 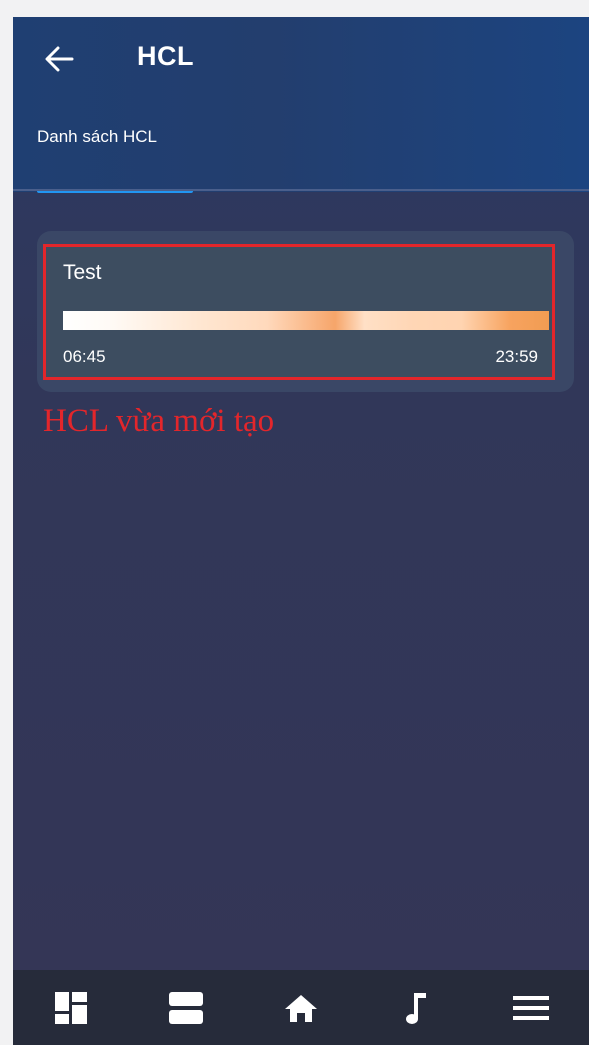 I want to click on hcl-name: Test, so click(x=82, y=272).